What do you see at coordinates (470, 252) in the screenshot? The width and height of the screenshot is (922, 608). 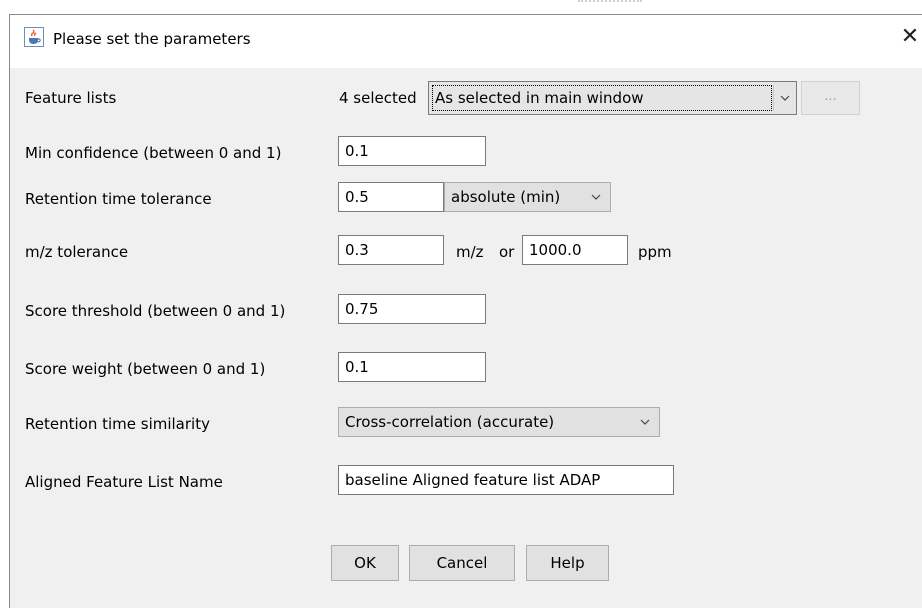 I see `mz-unit-label: m/z` at bounding box center [470, 252].